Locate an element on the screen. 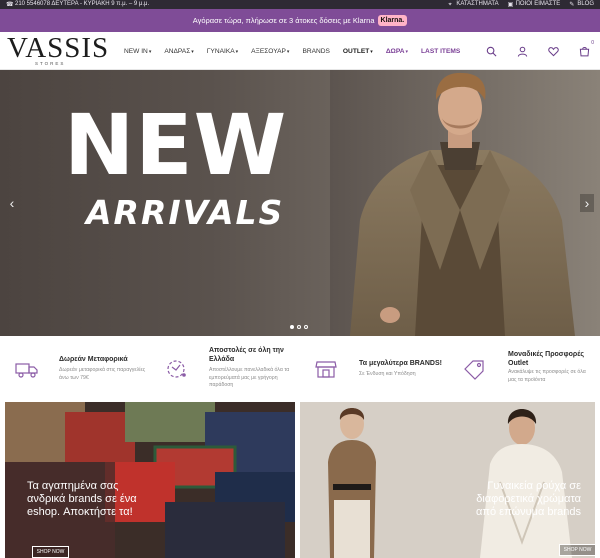 This screenshot has width=600, height=558. nav-item-label: ΓΥΝΑΙΚΑ is located at coordinates (220, 51).